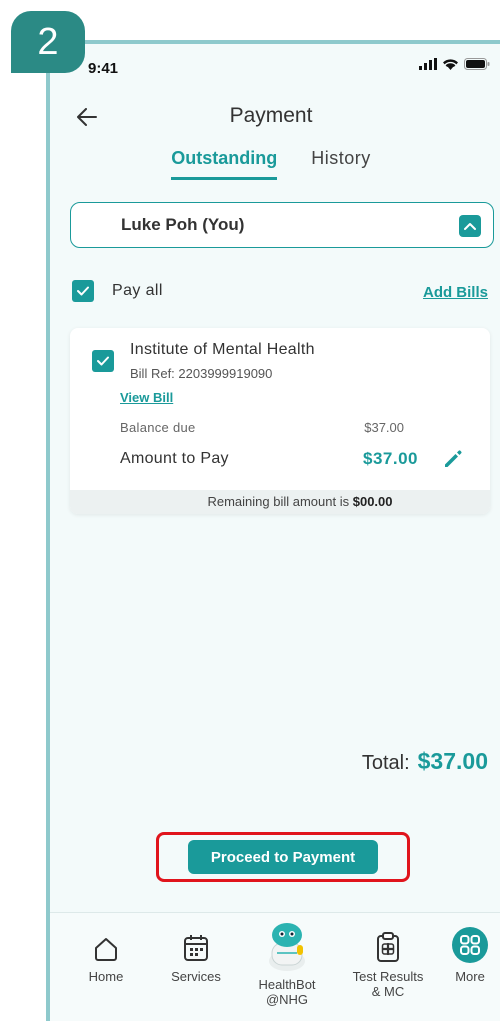  Describe the element at coordinates (385, 763) in the screenshot. I see `total-label: Total:` at that location.